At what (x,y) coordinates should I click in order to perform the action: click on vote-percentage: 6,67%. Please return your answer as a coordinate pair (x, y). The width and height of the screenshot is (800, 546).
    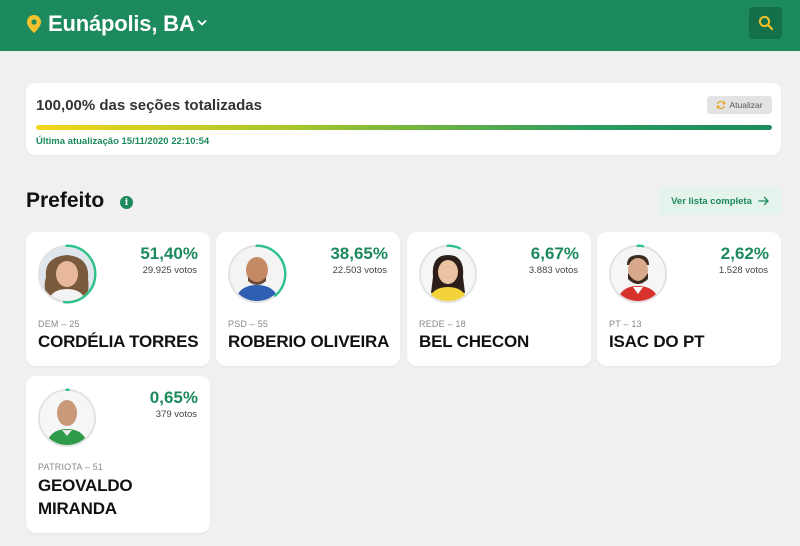
    Looking at the image, I should click on (554, 253).